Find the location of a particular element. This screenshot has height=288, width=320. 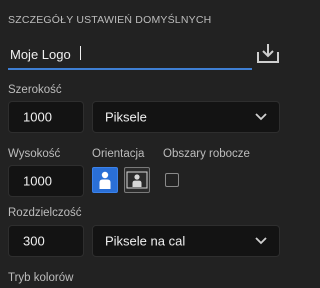

width-unit-select: Piksele is located at coordinates (186, 117).